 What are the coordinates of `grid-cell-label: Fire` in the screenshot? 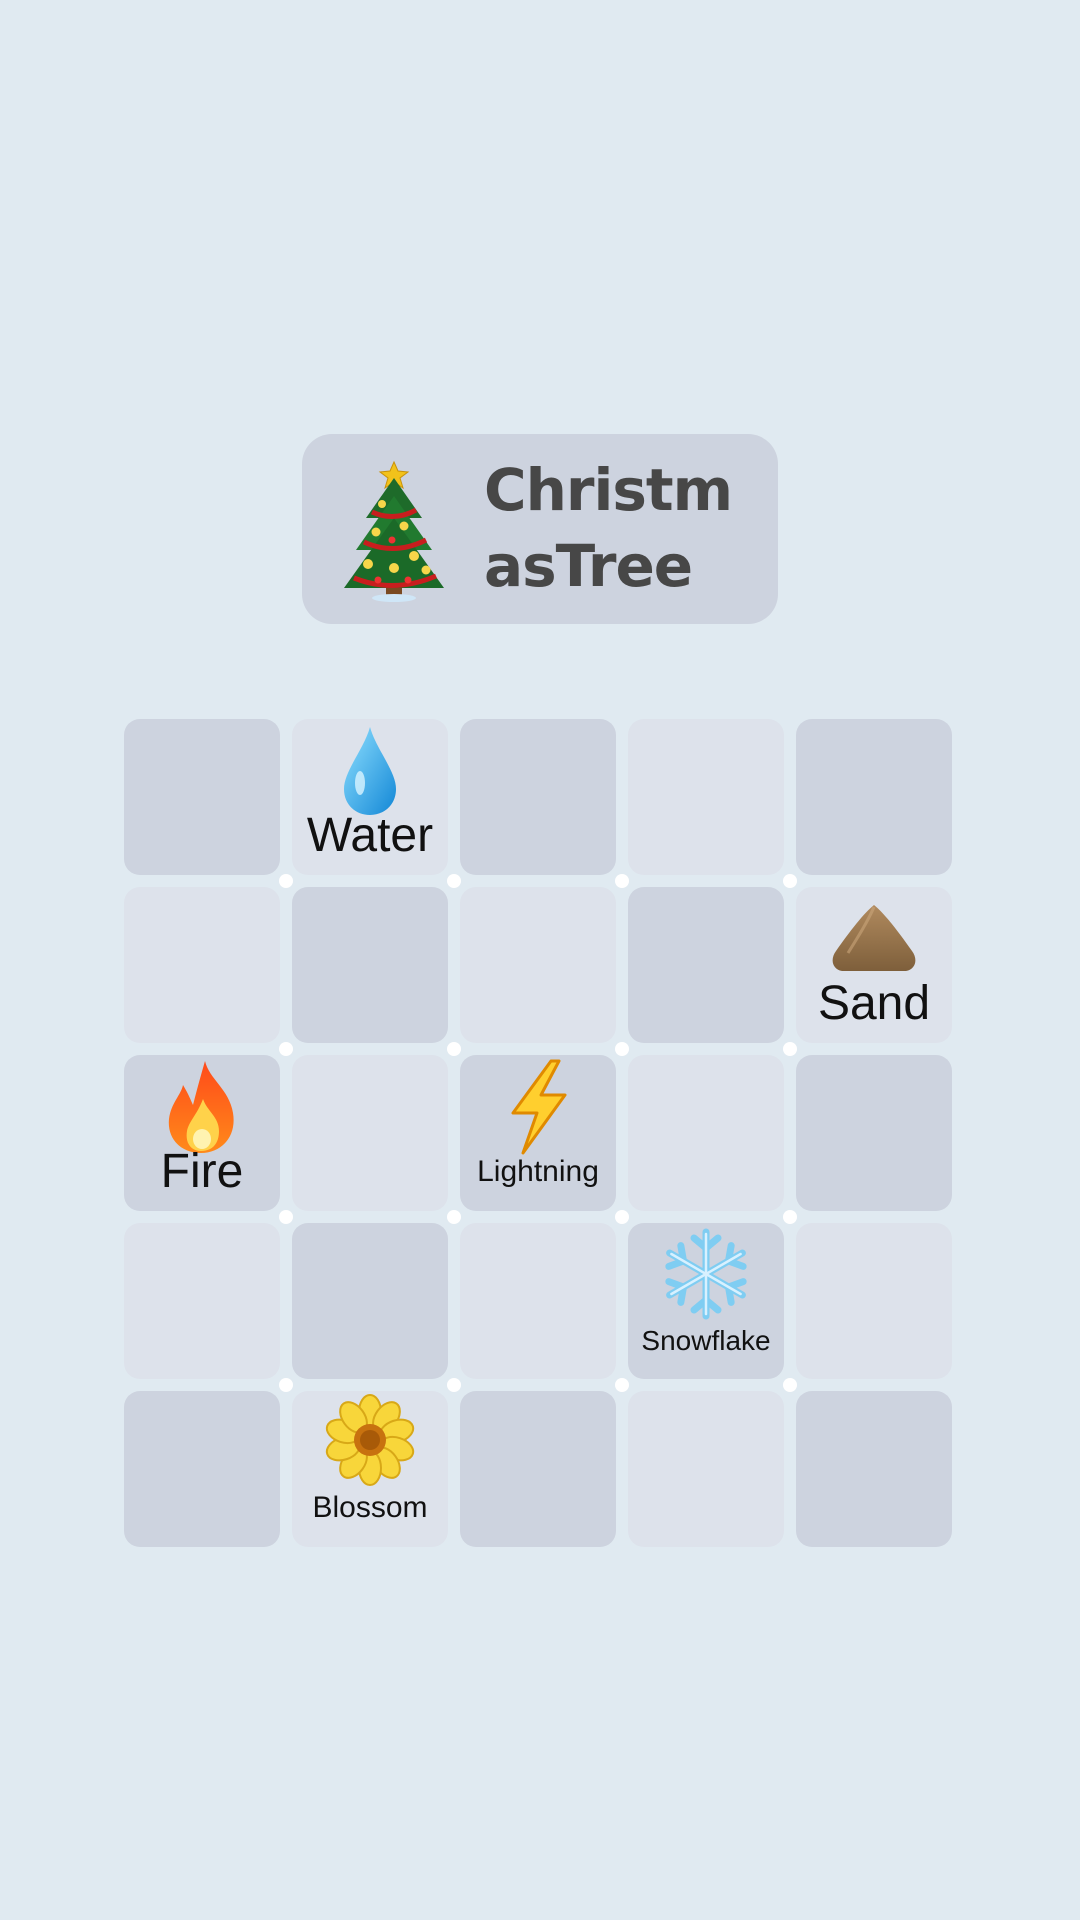 It's located at (202, 1171).